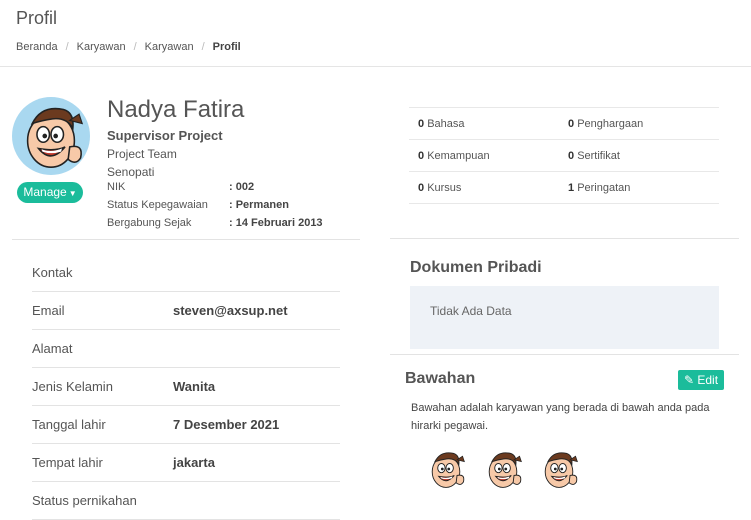  Describe the element at coordinates (439, 188) in the screenshot. I see `stat-course: 0 Kursus` at that location.